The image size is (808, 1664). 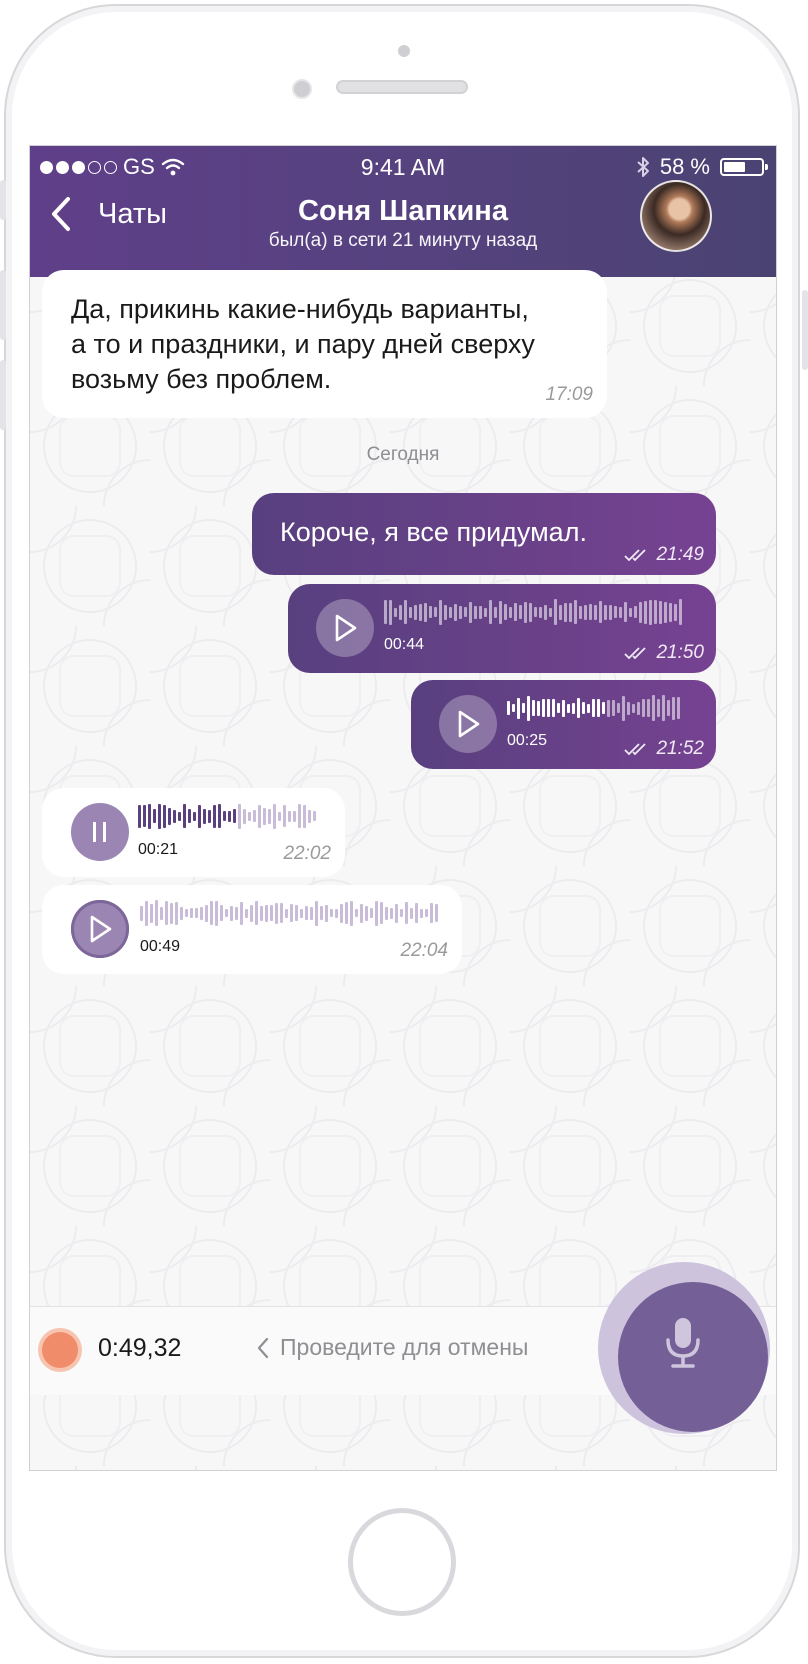 I want to click on swipe-to-cancel: Проведите для отмены, so click(x=392, y=1347).